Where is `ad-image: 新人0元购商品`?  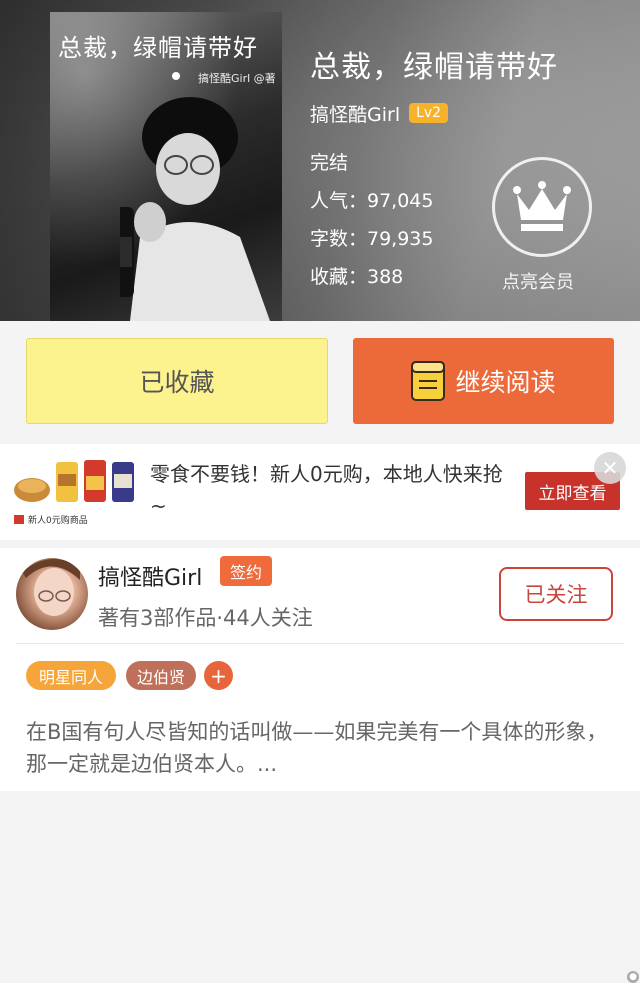 ad-image: 新人0元购商品 is located at coordinates (75, 491).